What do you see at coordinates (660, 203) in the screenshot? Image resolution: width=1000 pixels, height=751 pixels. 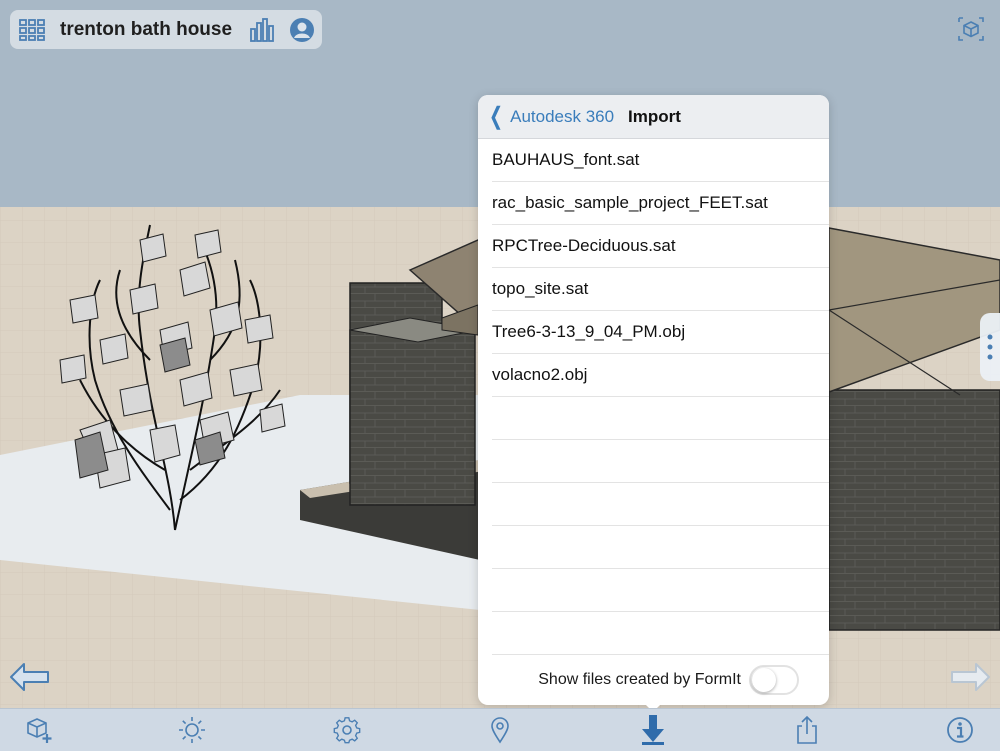 I see `file-item: rac_basic_sample_project_FEET.sat` at bounding box center [660, 203].